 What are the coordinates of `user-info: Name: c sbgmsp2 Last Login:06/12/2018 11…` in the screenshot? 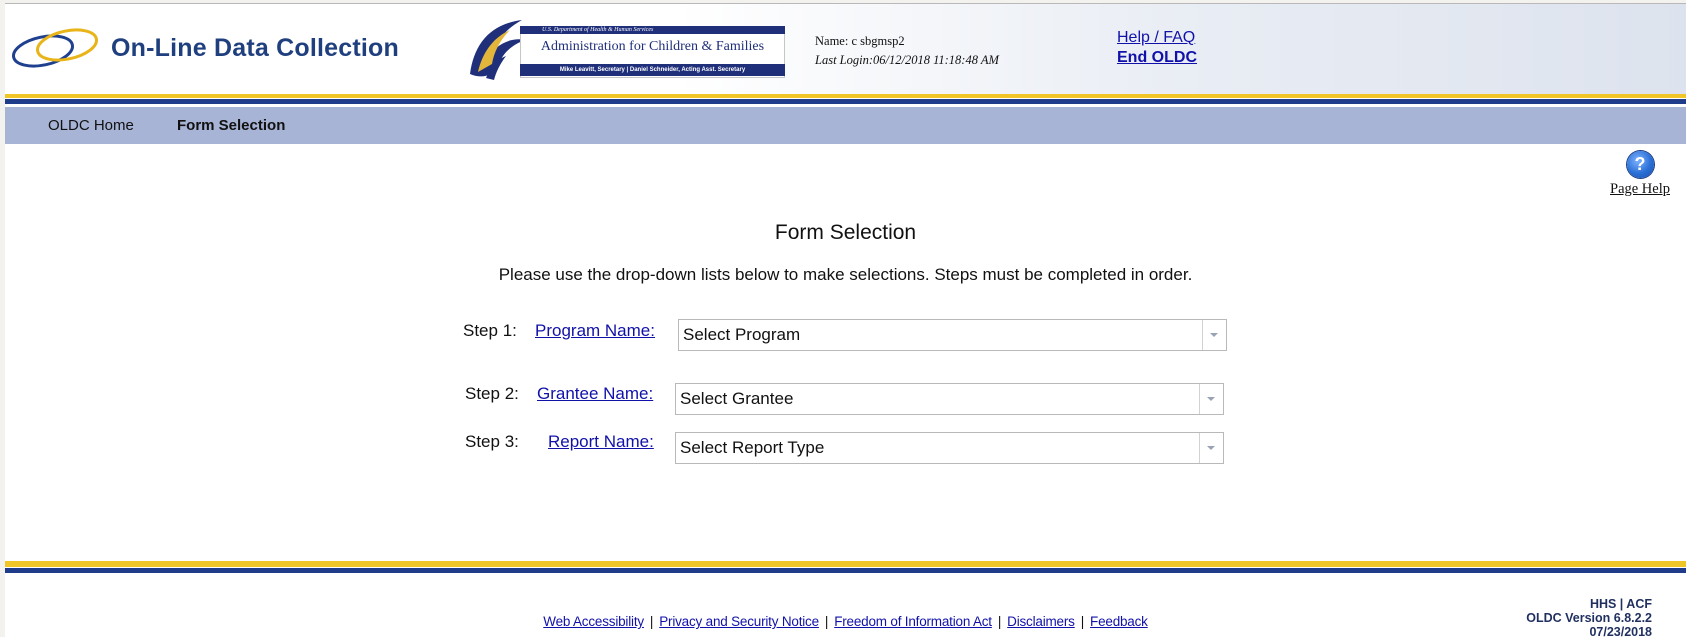 It's located at (907, 51).